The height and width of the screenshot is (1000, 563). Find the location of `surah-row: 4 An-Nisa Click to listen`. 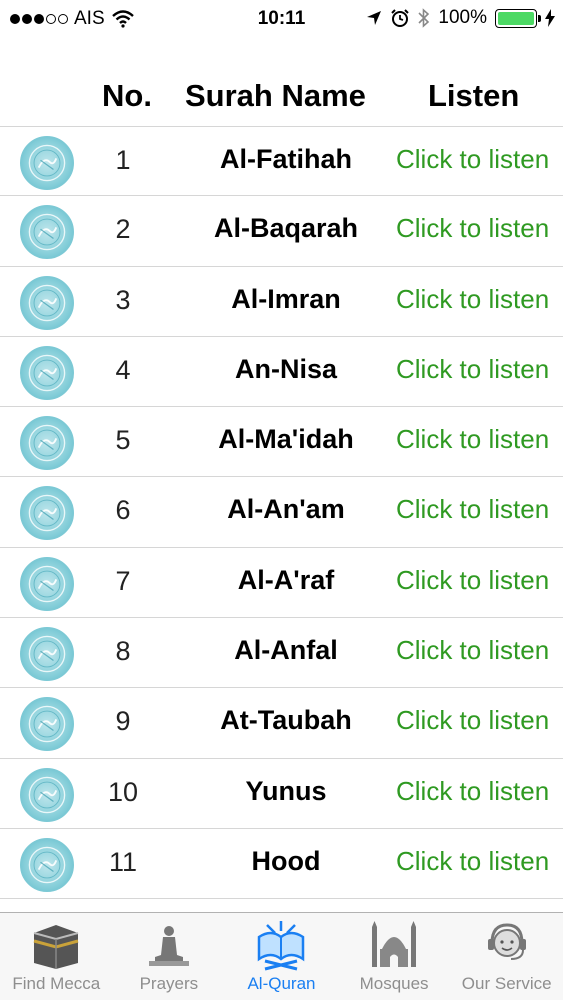

surah-row: 4 An-Nisa Click to listen is located at coordinates (281, 372).